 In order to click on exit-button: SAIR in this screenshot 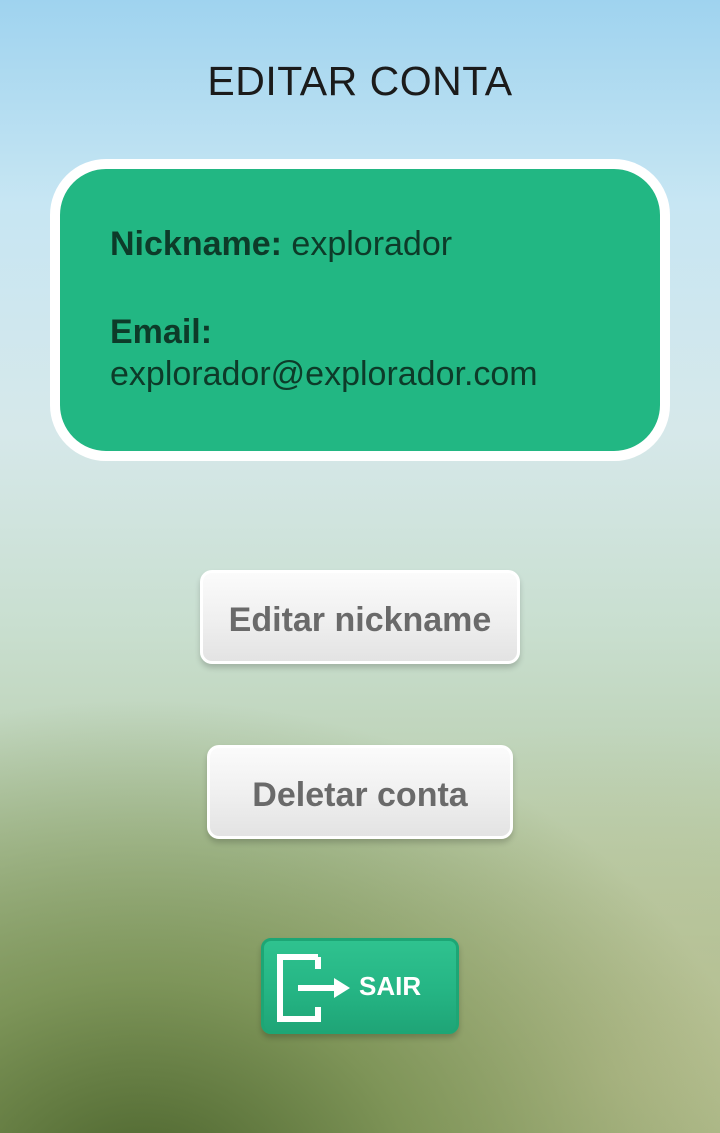, I will do `click(360, 986)`.